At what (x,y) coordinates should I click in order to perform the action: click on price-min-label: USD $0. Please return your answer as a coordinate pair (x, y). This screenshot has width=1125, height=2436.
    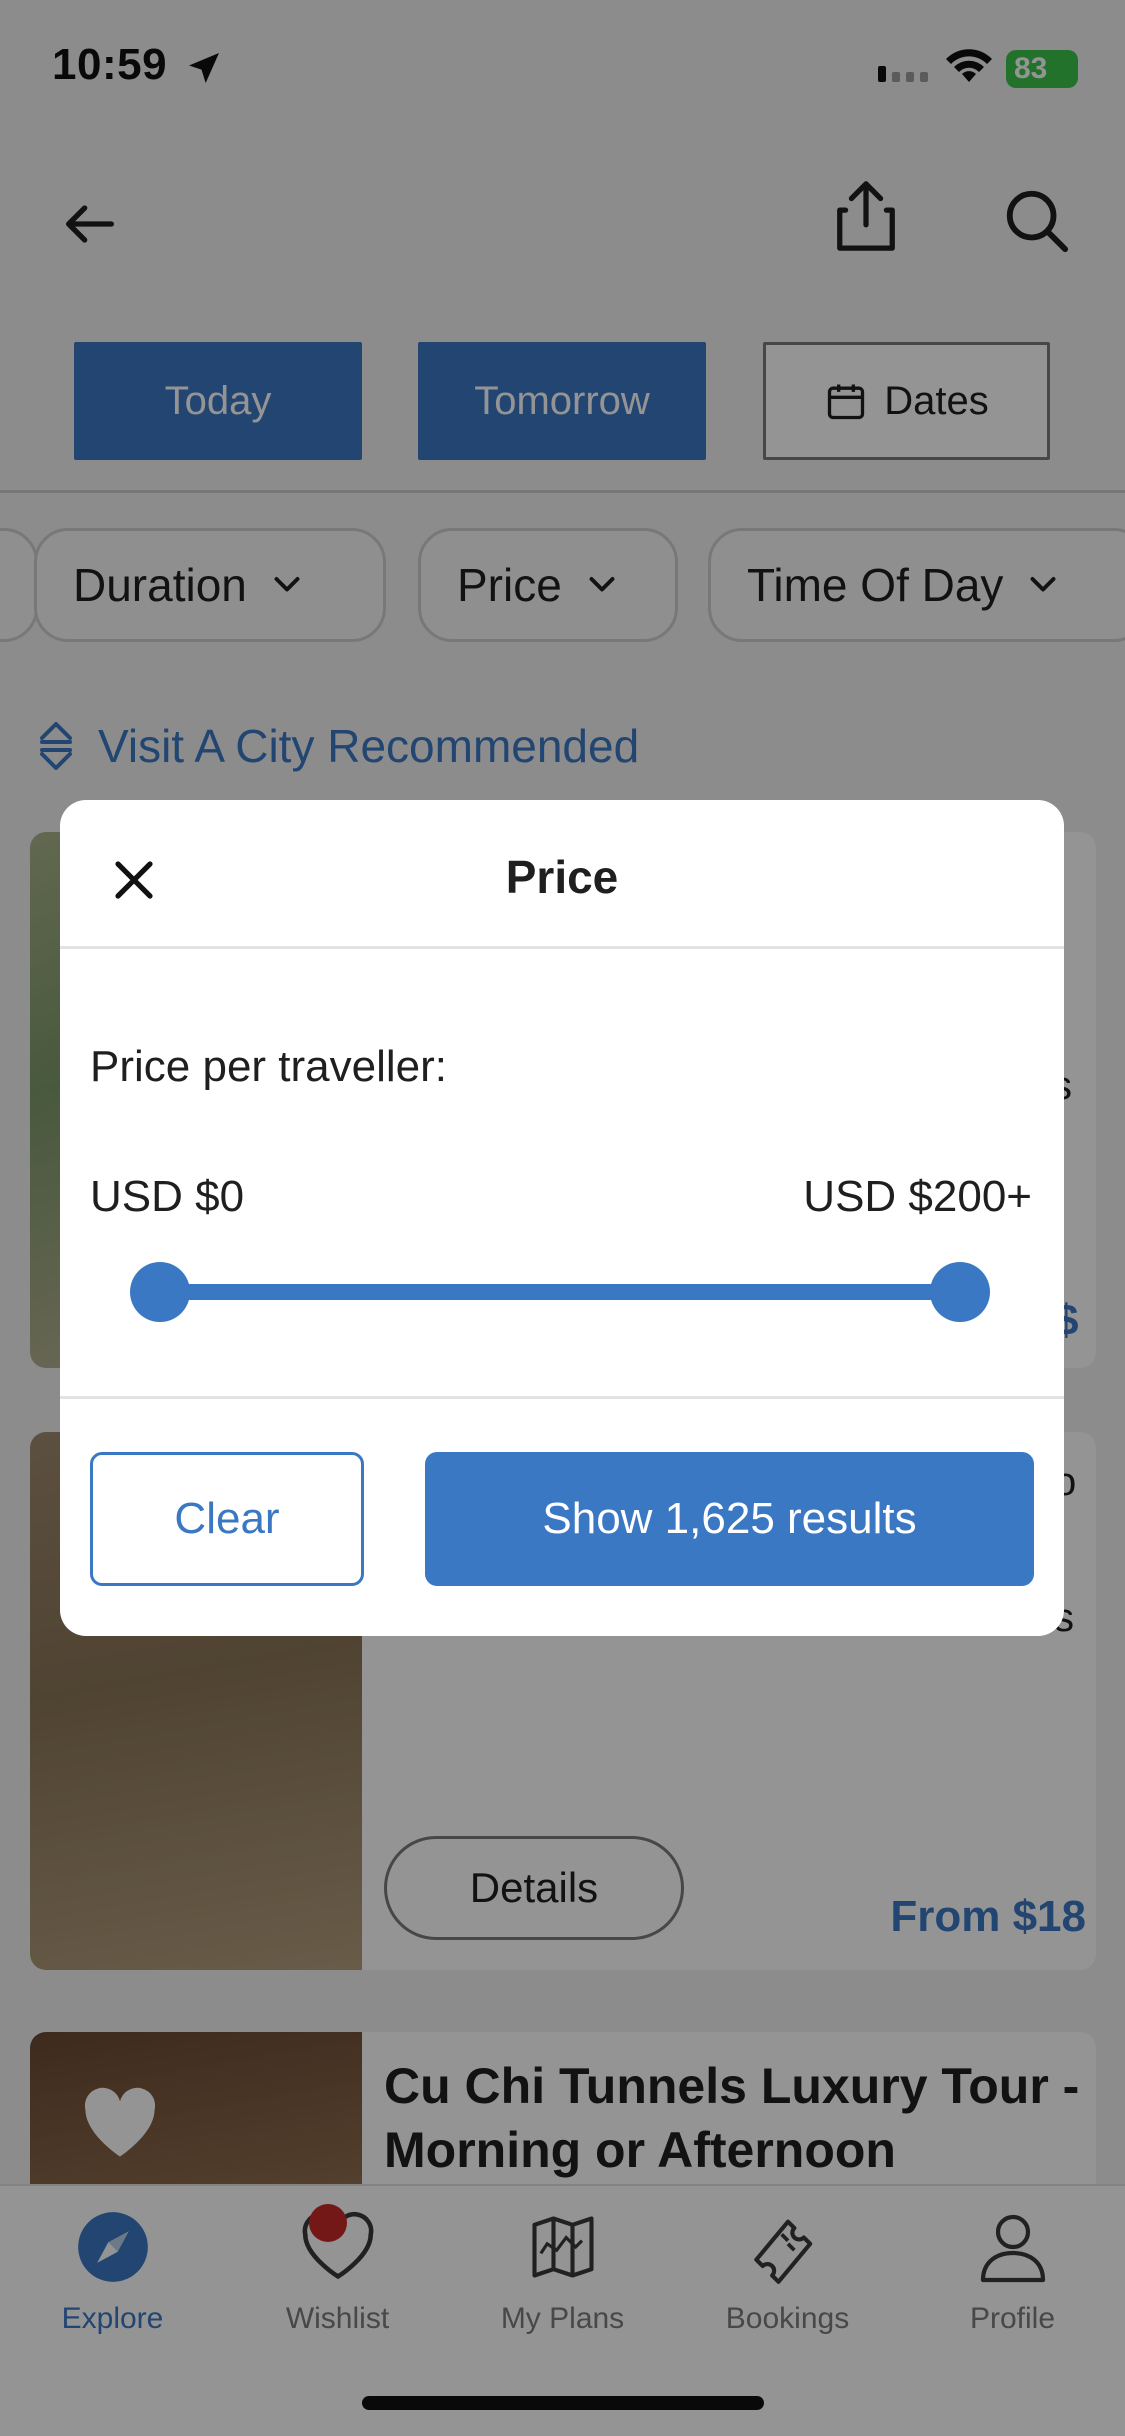
    Looking at the image, I should click on (167, 1196).